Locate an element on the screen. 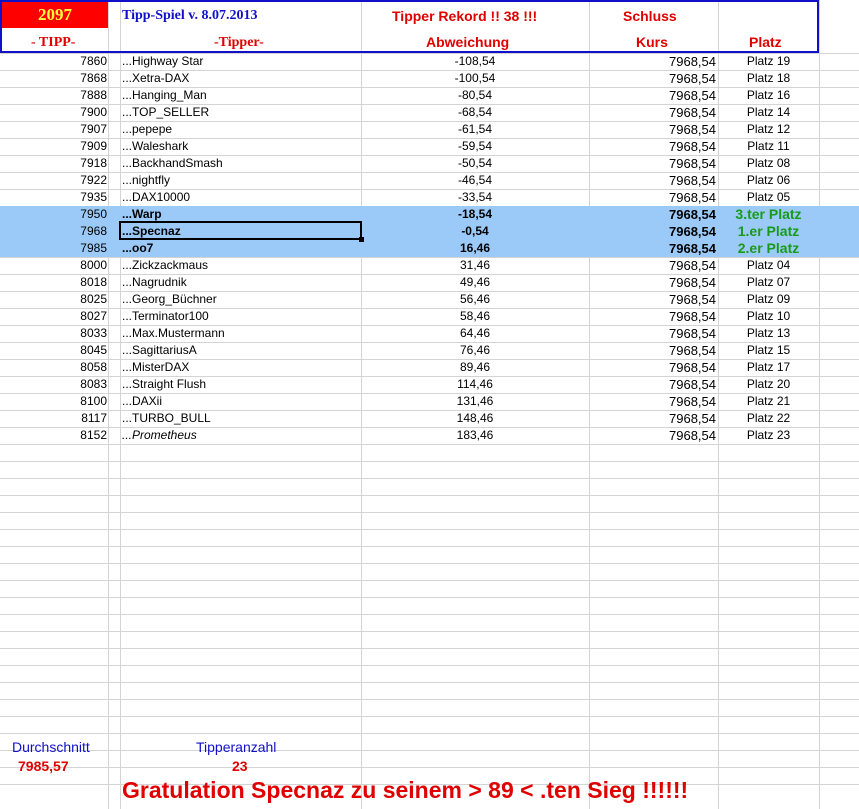 The height and width of the screenshot is (809, 859). fill-handle is located at coordinates (361, 239).